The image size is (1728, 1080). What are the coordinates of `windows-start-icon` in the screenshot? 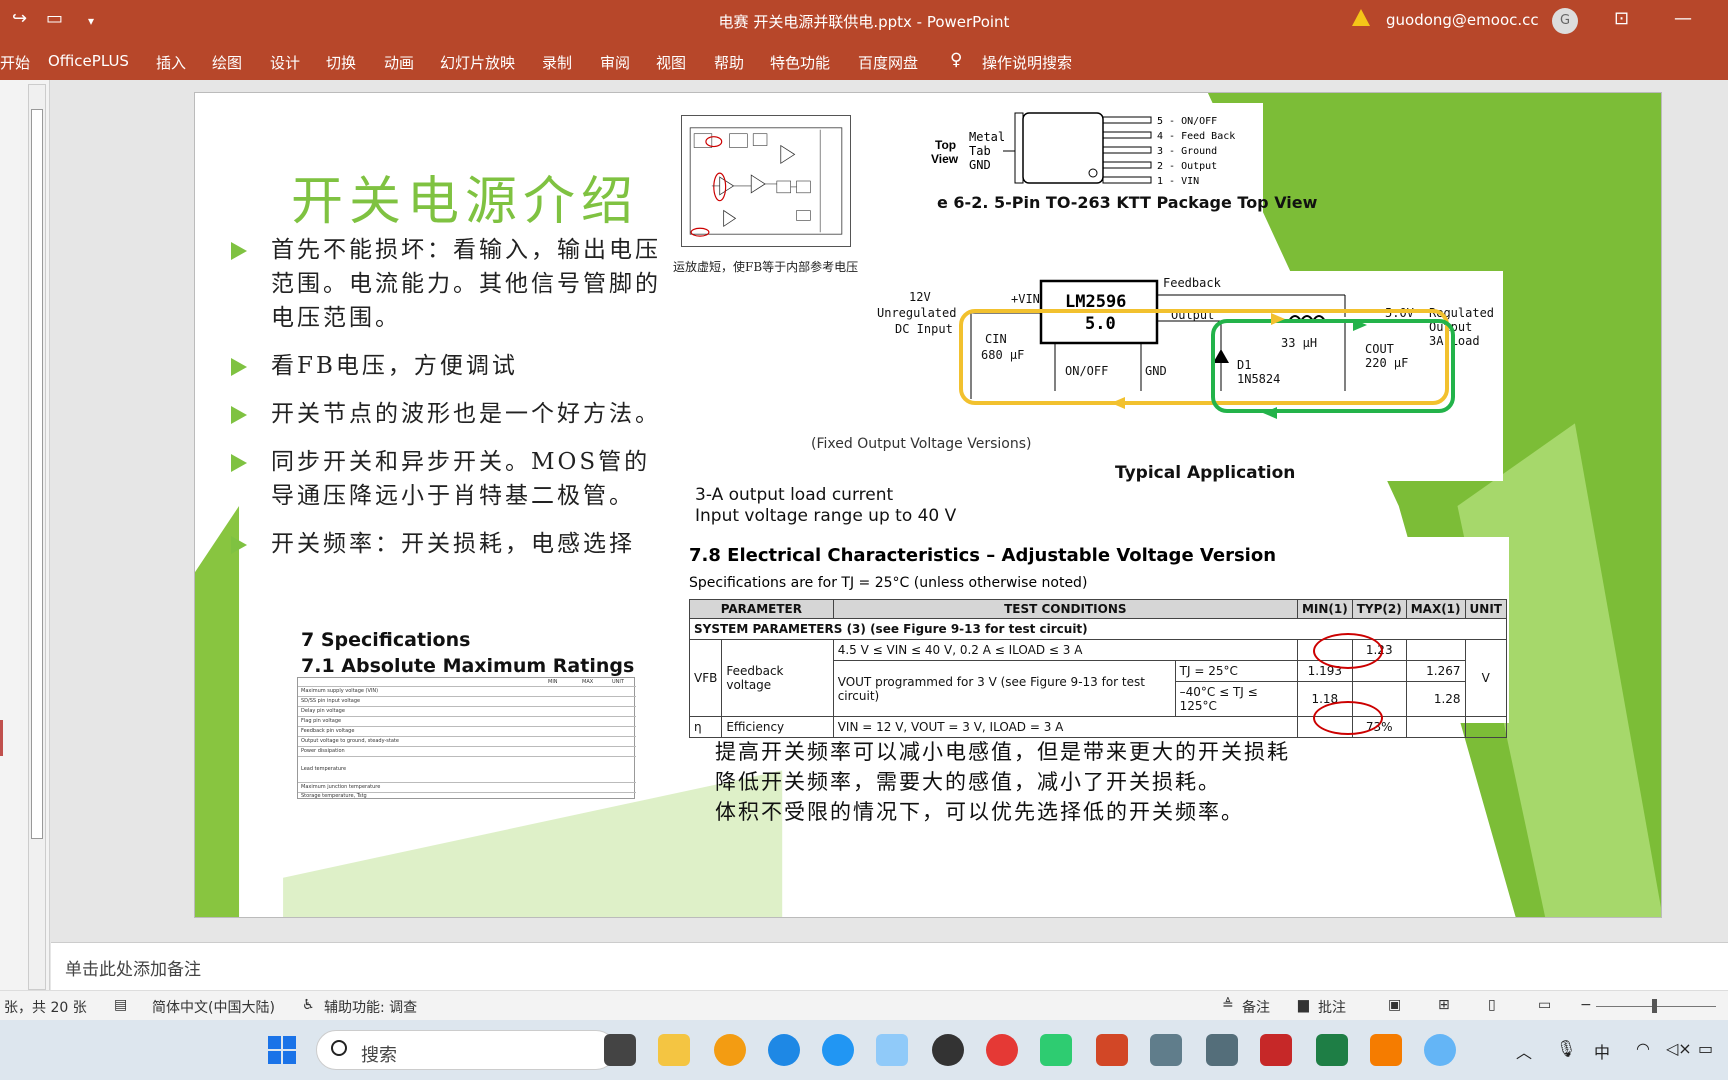 It's located at (282, 1050).